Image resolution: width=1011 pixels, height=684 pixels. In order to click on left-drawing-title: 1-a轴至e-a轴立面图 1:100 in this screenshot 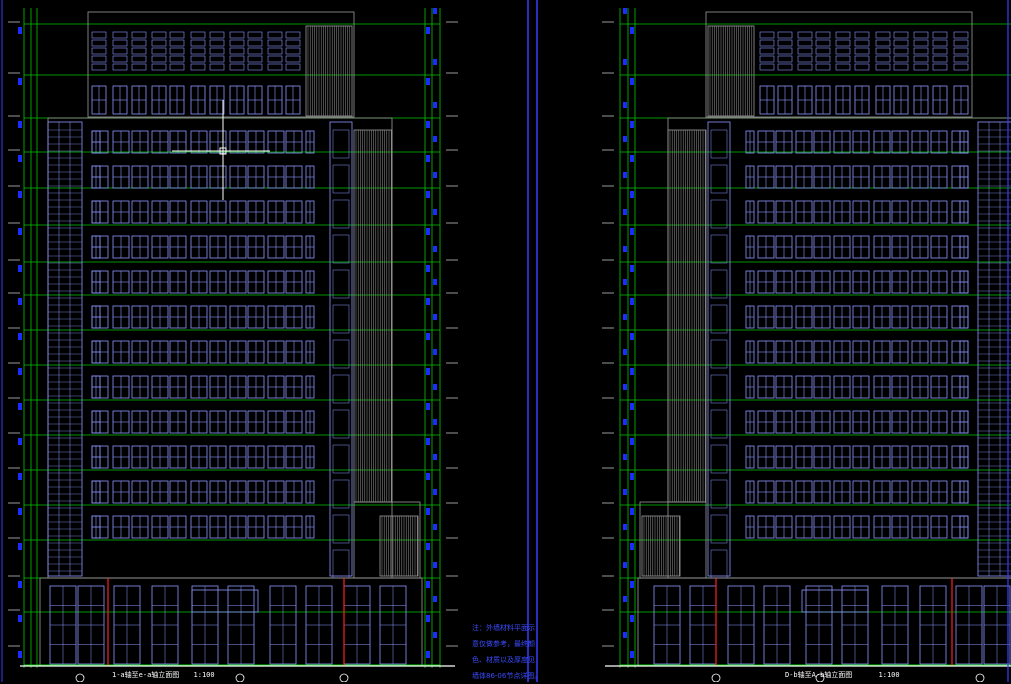, I will do `click(163, 675)`.